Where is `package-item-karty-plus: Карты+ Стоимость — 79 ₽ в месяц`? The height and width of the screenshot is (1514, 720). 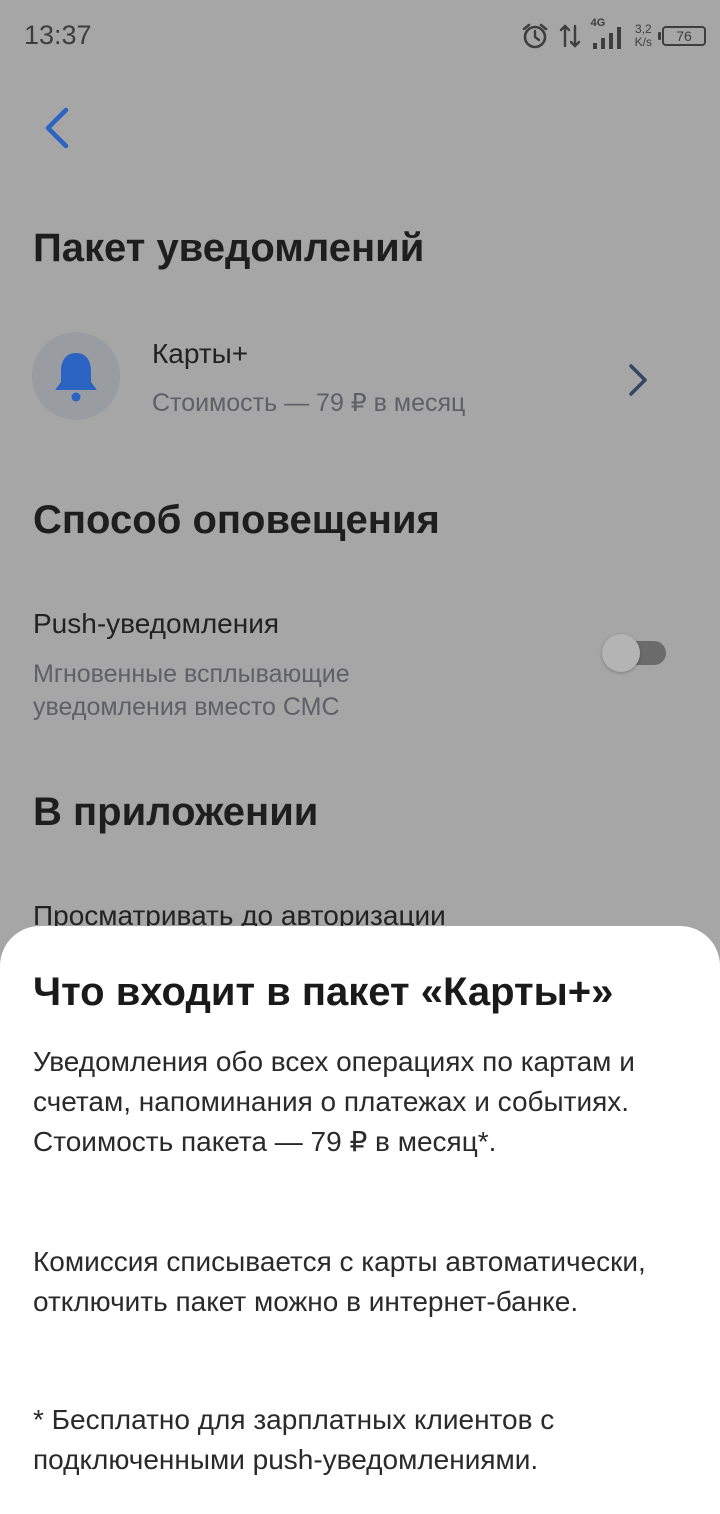
package-item-karty-plus: Карты+ Стоимость — 79 ₽ в месяц is located at coordinates (360, 376).